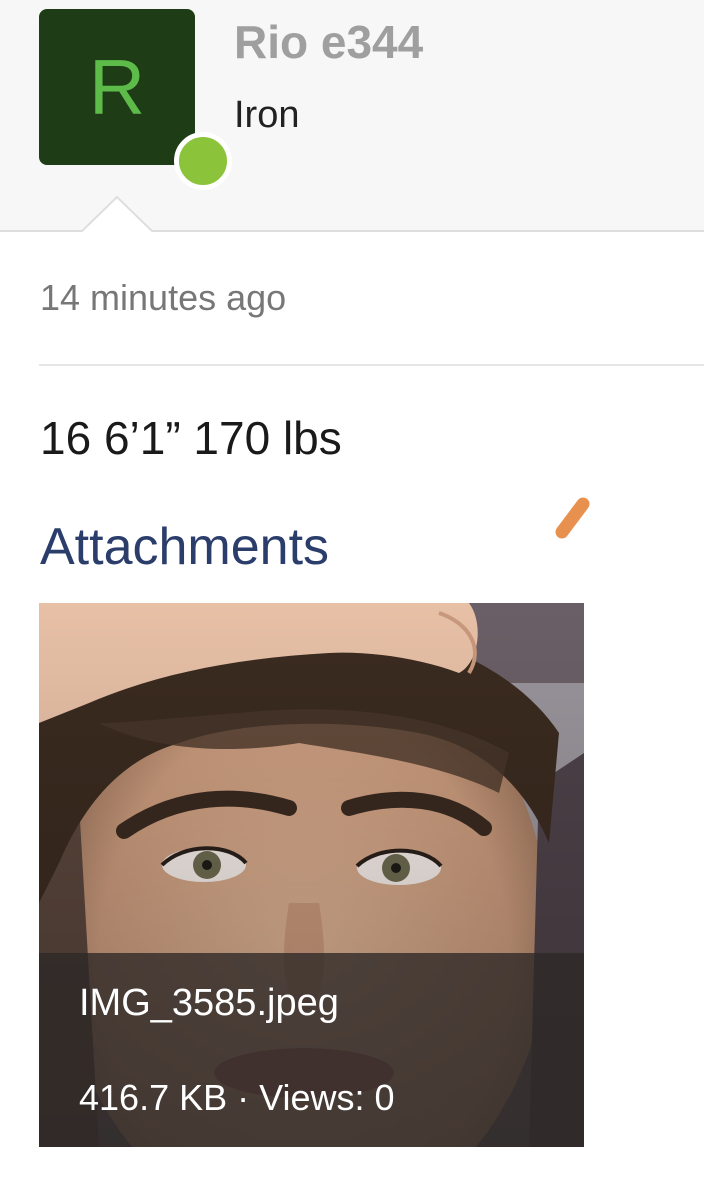 The height and width of the screenshot is (1188, 704). What do you see at coordinates (371, 365) in the screenshot?
I see `divider` at bounding box center [371, 365].